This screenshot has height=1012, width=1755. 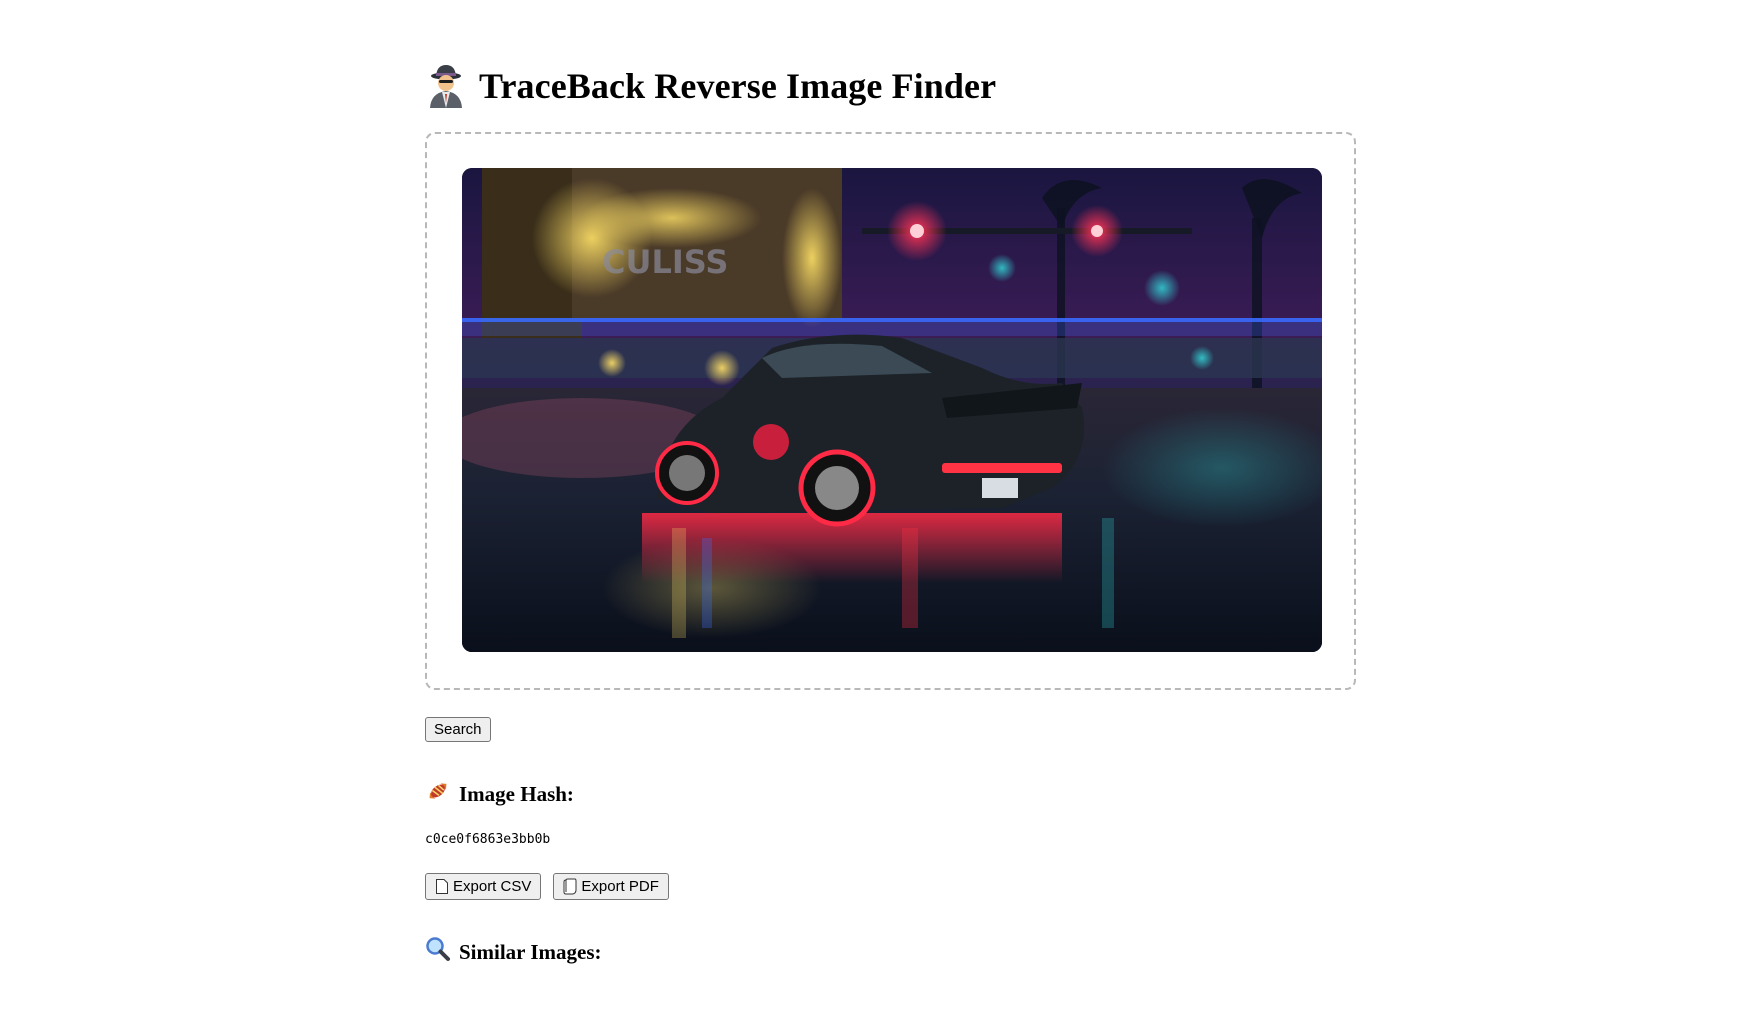 What do you see at coordinates (458, 729) in the screenshot?
I see `search-button: Search` at bounding box center [458, 729].